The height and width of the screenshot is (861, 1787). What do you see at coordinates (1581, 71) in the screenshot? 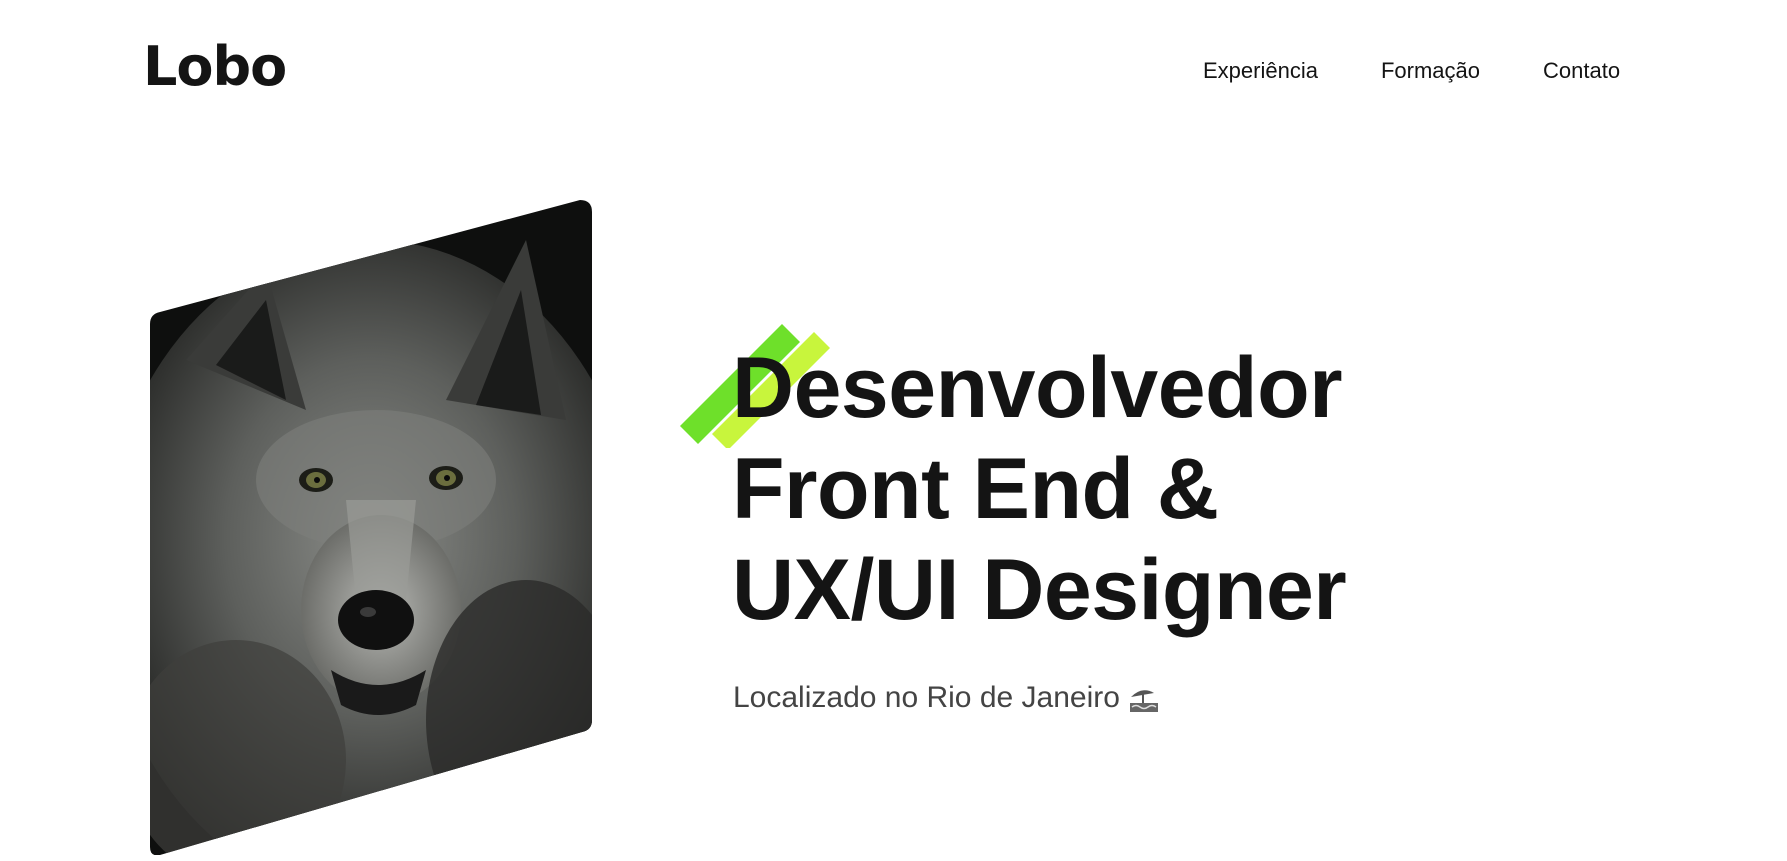
I see `nav-link-contato: Contato` at bounding box center [1581, 71].